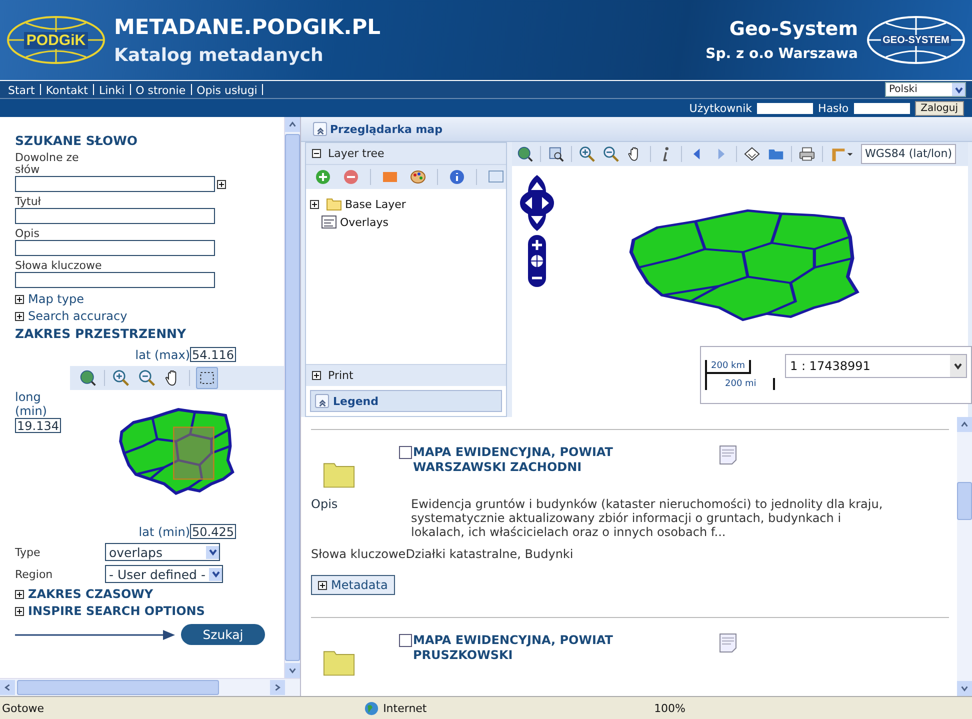  I want to click on coordinate-field: 50.425, so click(213, 531).